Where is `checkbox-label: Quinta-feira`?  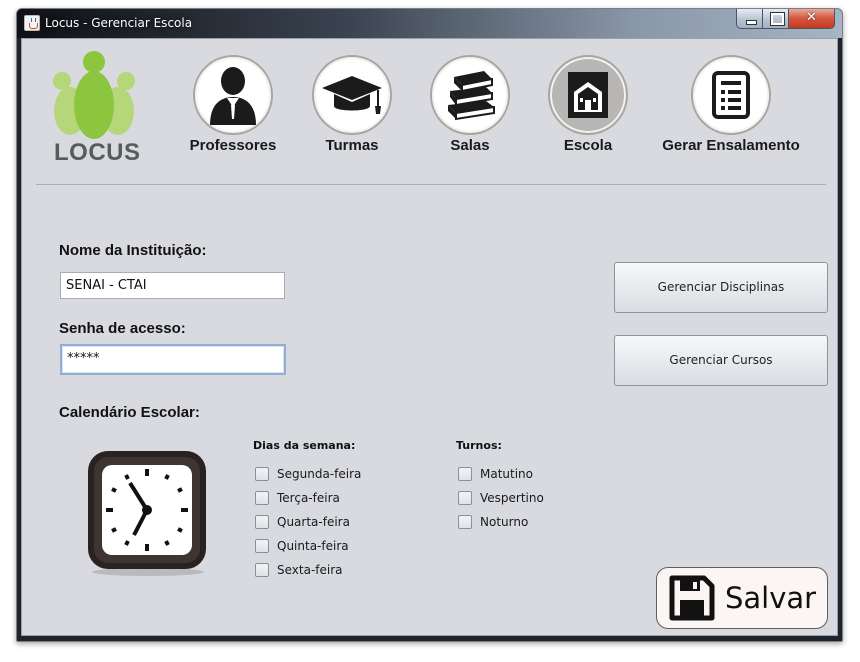
checkbox-label: Quinta-feira is located at coordinates (313, 546).